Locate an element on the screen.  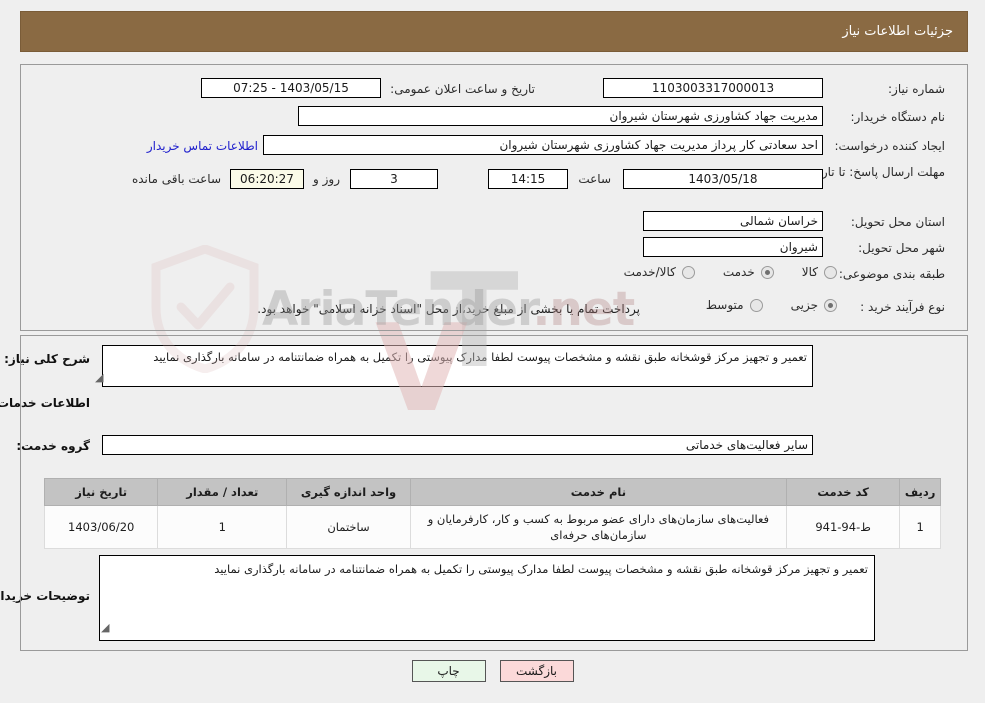
column-header-date: تاریخ نیاز is located at coordinates (101, 492).